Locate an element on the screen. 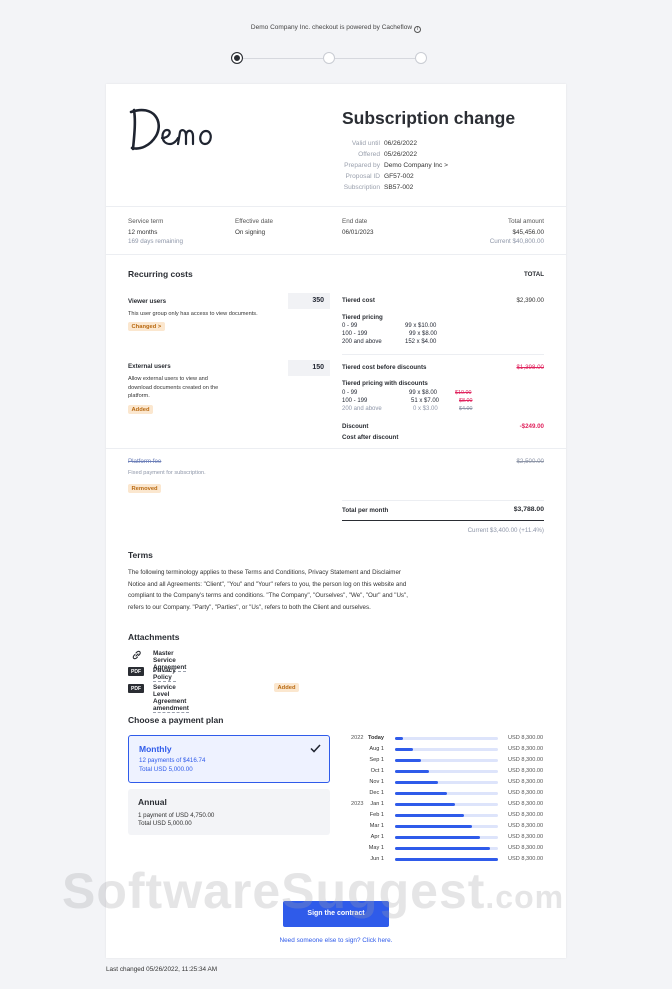 The image size is (672, 989). tier-old-price: $4.00 is located at coordinates (466, 409).